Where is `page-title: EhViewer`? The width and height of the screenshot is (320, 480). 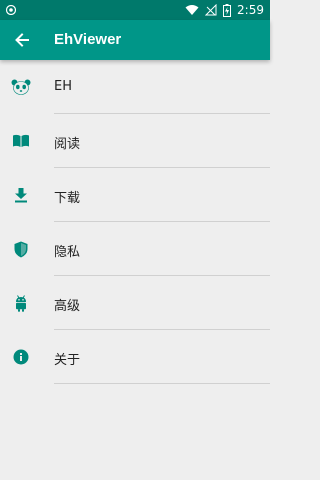
page-title: EhViewer is located at coordinates (88, 39).